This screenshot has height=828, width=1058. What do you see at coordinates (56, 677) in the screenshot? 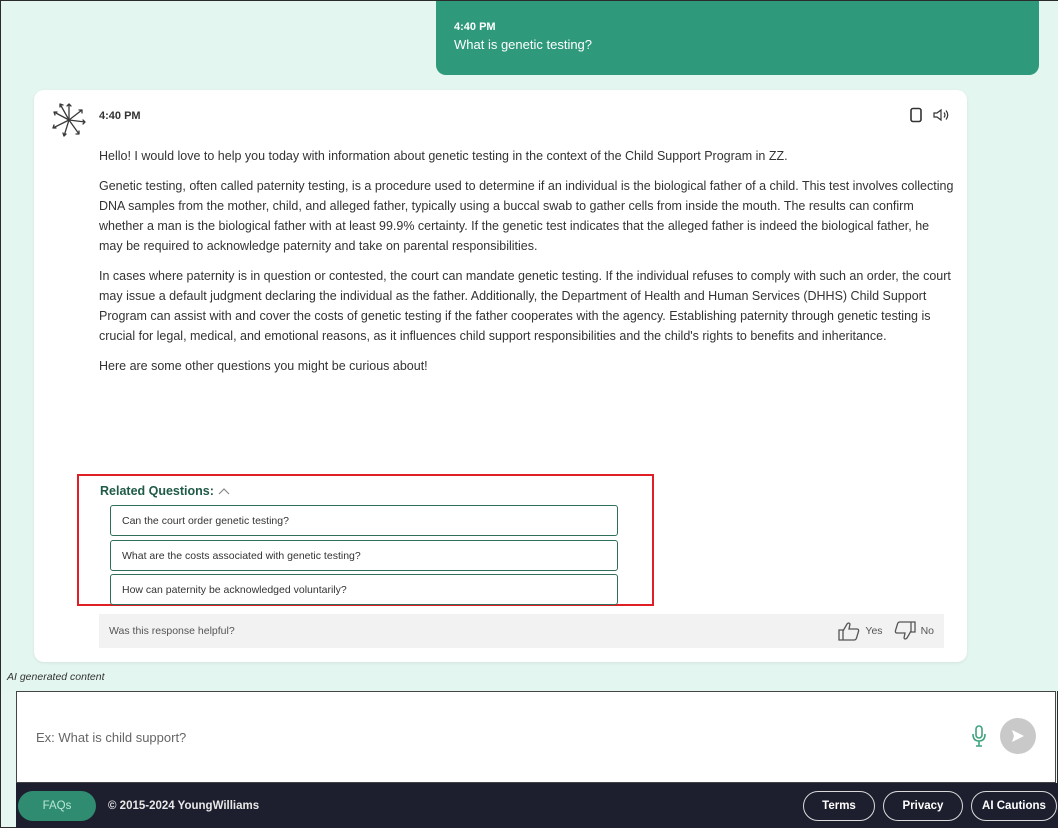
I see `ai-generated-note: AI generated content` at bounding box center [56, 677].